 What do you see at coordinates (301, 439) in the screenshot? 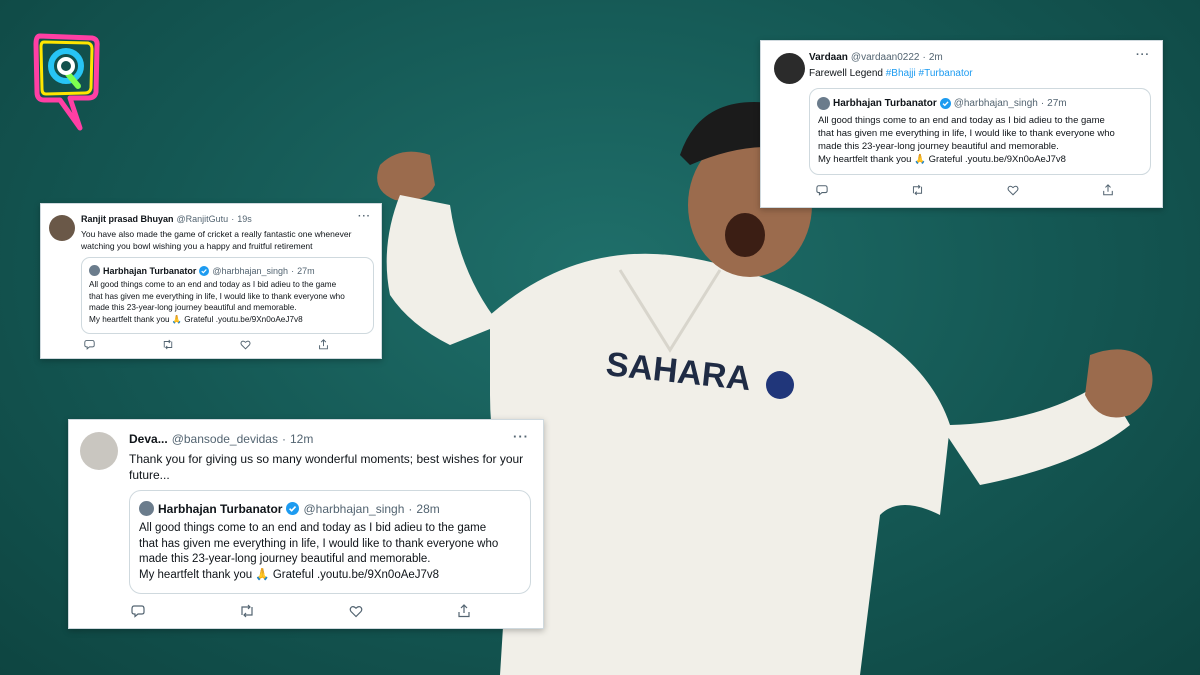
I see `timestamp: 12m` at bounding box center [301, 439].